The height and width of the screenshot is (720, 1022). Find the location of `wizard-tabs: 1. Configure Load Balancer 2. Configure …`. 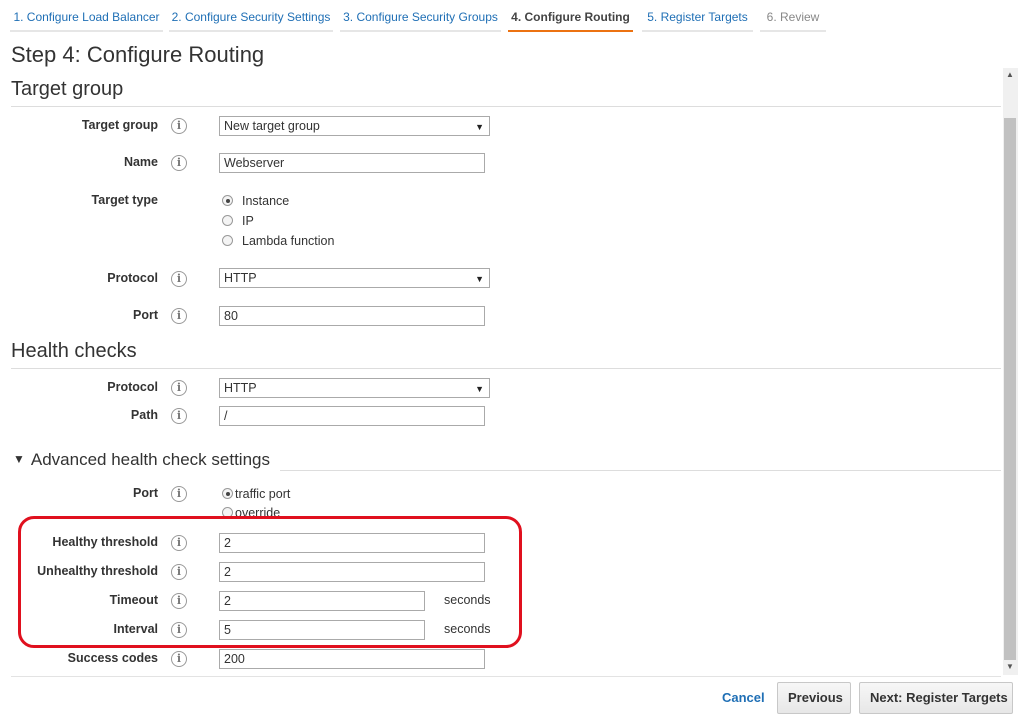

wizard-tabs: 1. Configure Load Balancer 2. Configure … is located at coordinates (511, 16).